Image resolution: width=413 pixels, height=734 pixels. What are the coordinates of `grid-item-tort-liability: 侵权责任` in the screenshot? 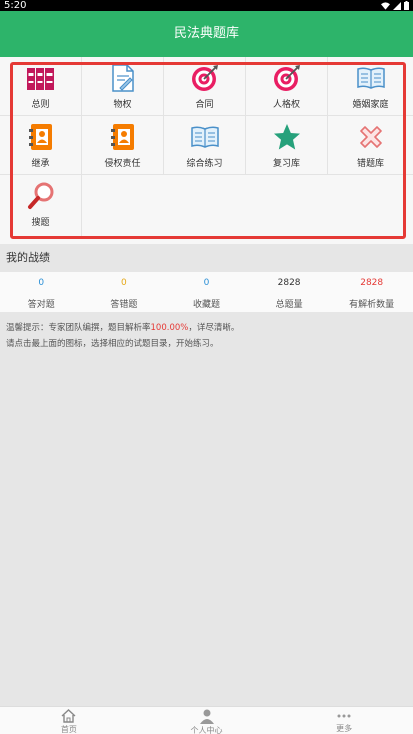 It's located at (123, 145).